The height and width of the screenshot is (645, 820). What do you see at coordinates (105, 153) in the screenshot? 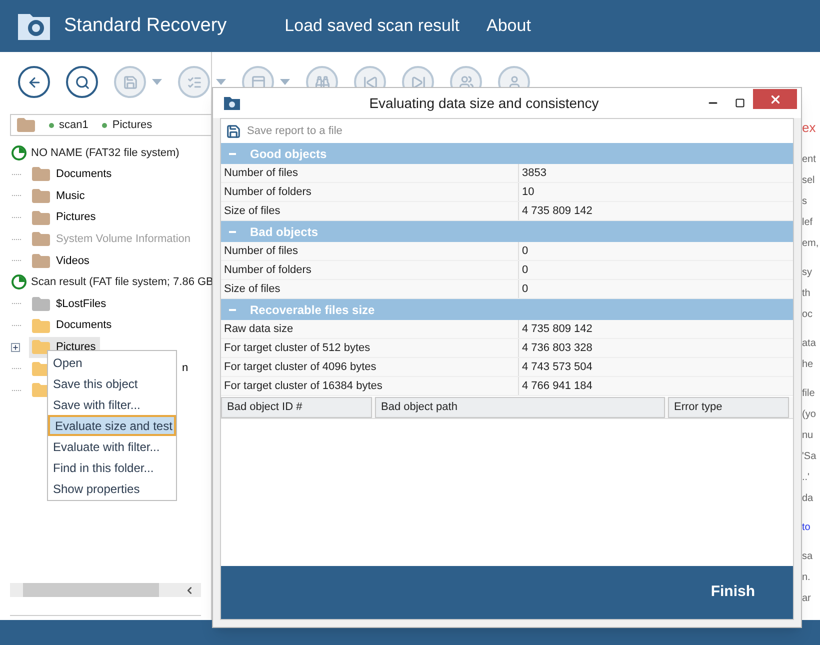
I see `drive-label: NO NAME (FAT32 file system)` at bounding box center [105, 153].